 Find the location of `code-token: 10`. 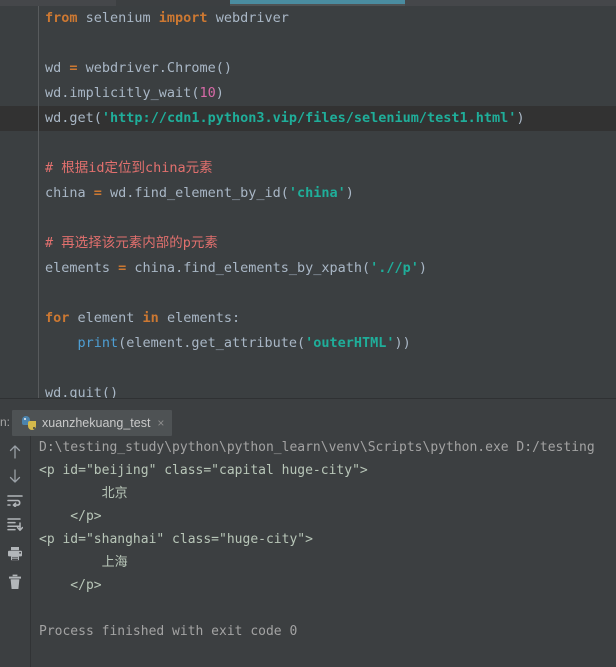

code-token: 10 is located at coordinates (207, 93).